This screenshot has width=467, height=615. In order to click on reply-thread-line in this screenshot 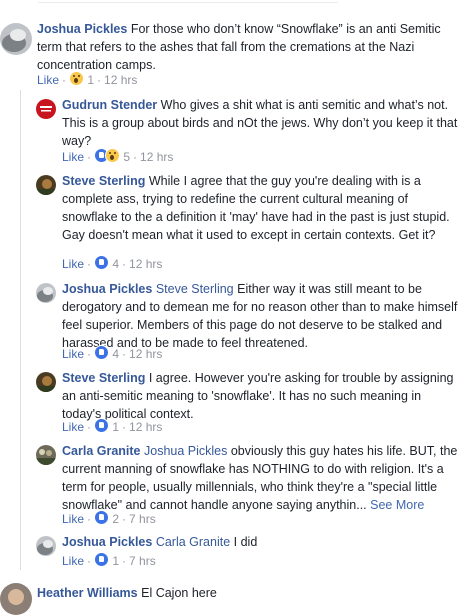, I will do `click(20, 330)`.